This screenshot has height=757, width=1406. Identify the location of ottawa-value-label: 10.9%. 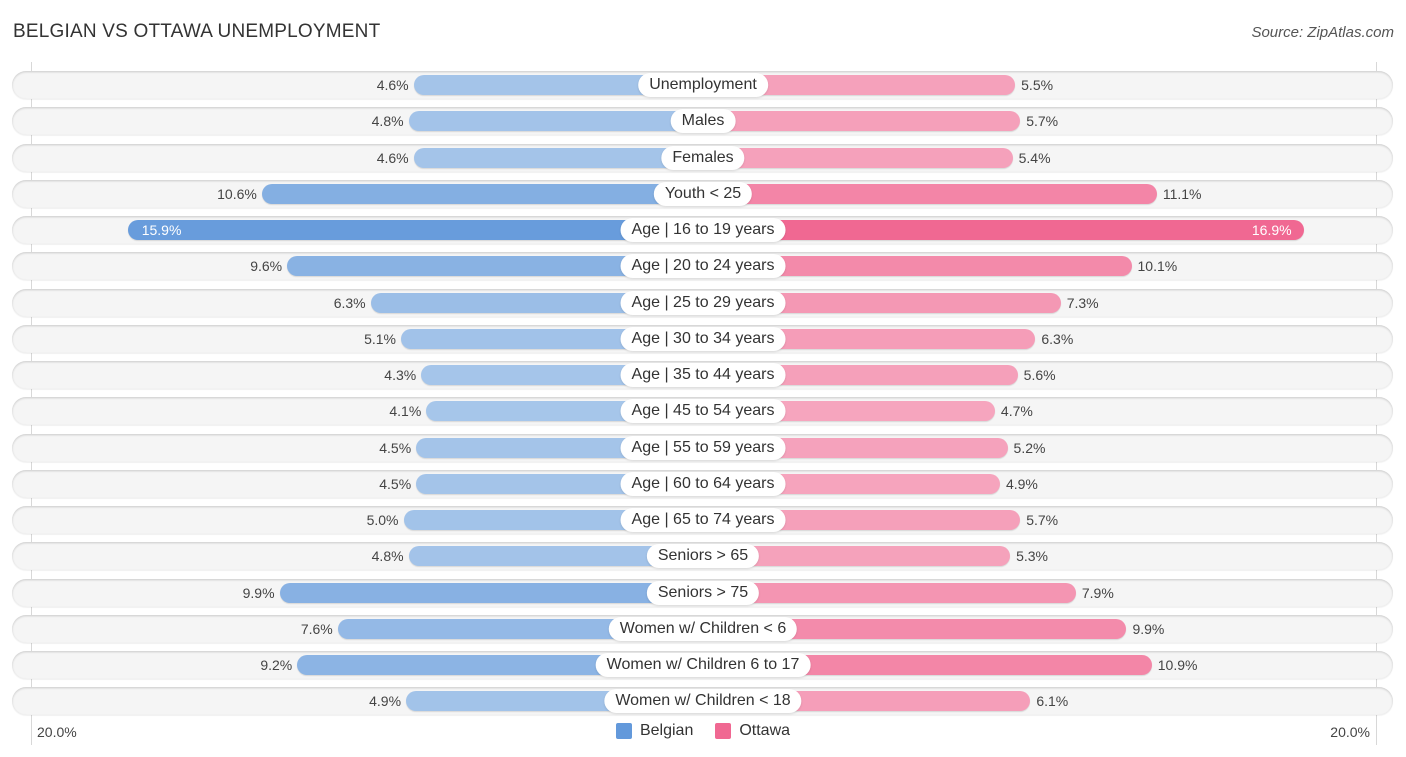
(1177, 665).